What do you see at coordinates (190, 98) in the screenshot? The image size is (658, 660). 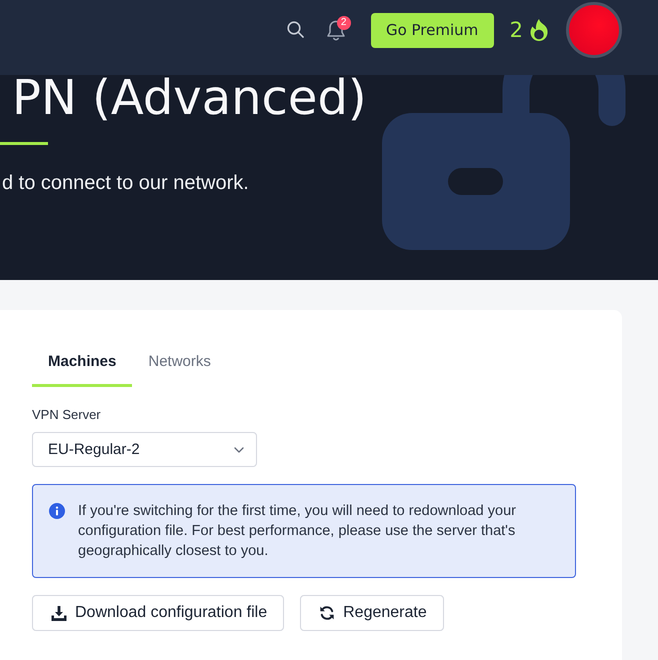 I see `page-title: PN (Advanced)` at bounding box center [190, 98].